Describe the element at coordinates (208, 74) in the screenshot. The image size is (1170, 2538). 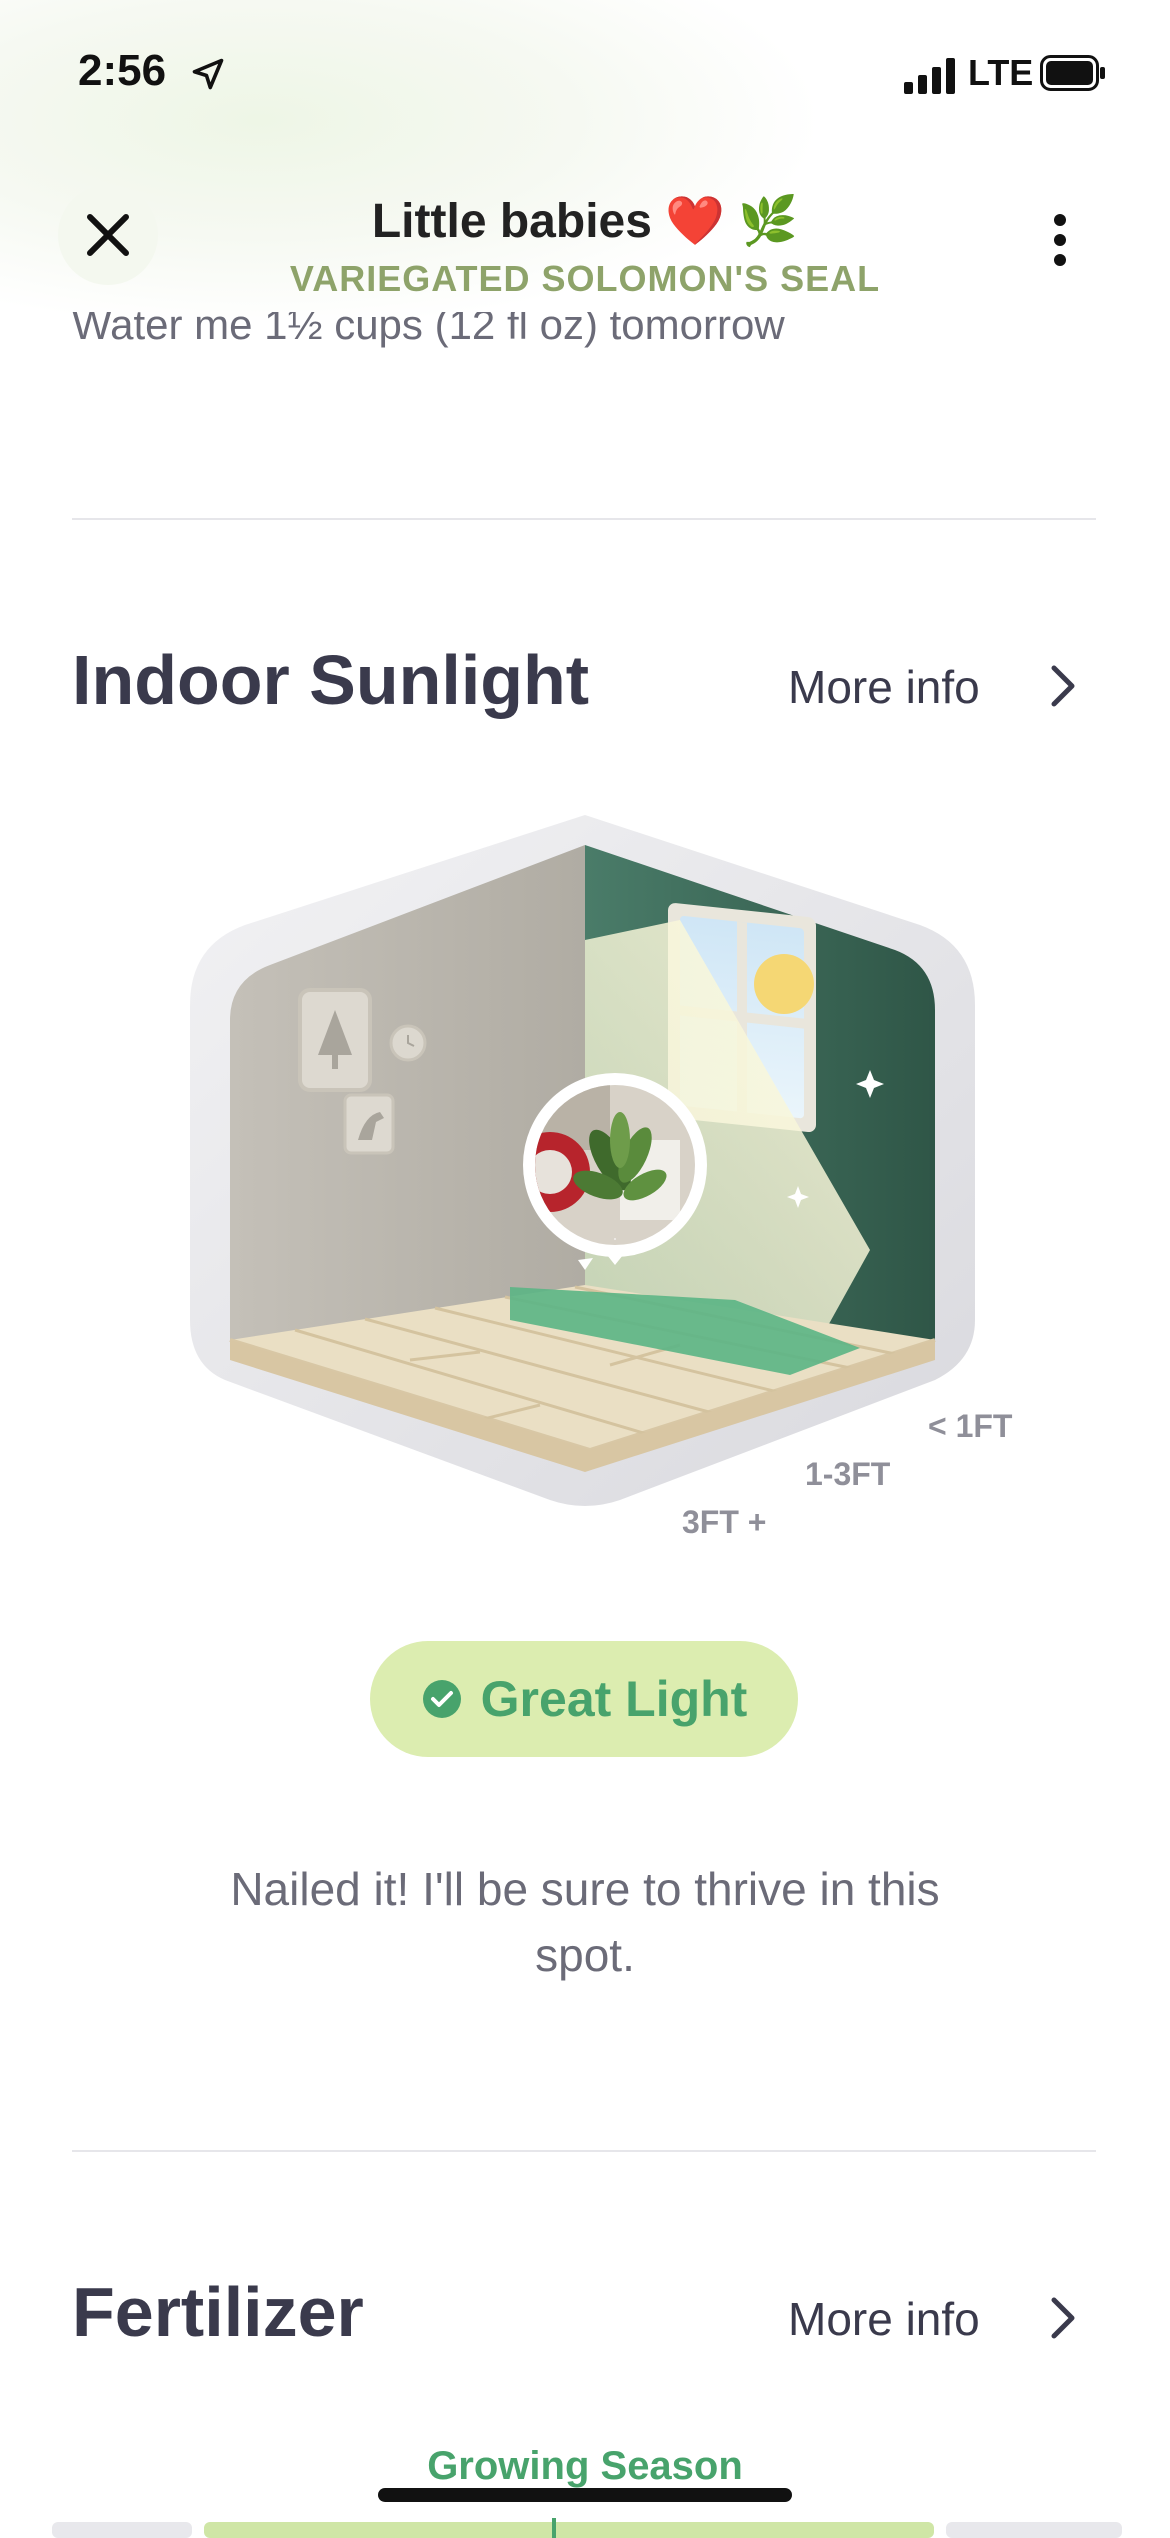
I see `location-arrow-icon` at that location.